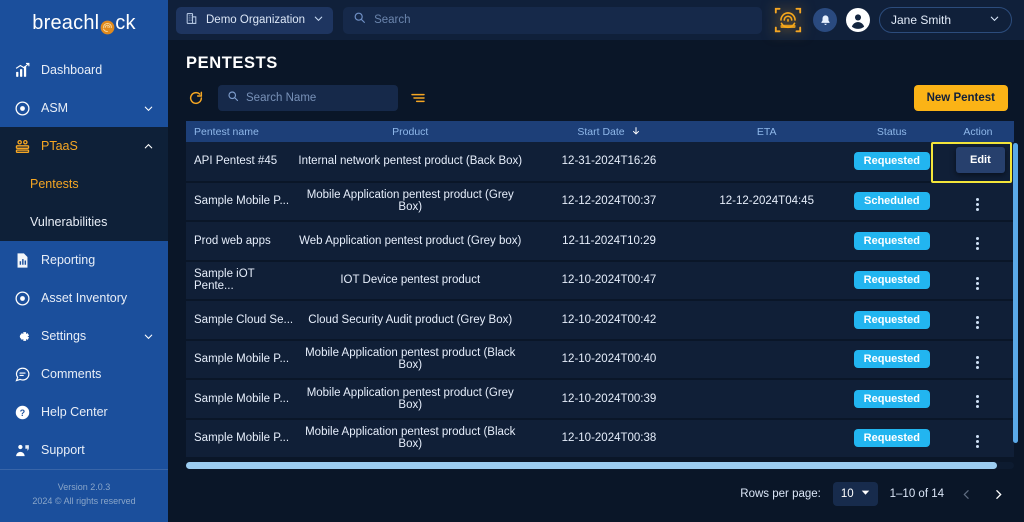  What do you see at coordinates (921, 20) in the screenshot?
I see `user-name: Jane Smith` at bounding box center [921, 20].